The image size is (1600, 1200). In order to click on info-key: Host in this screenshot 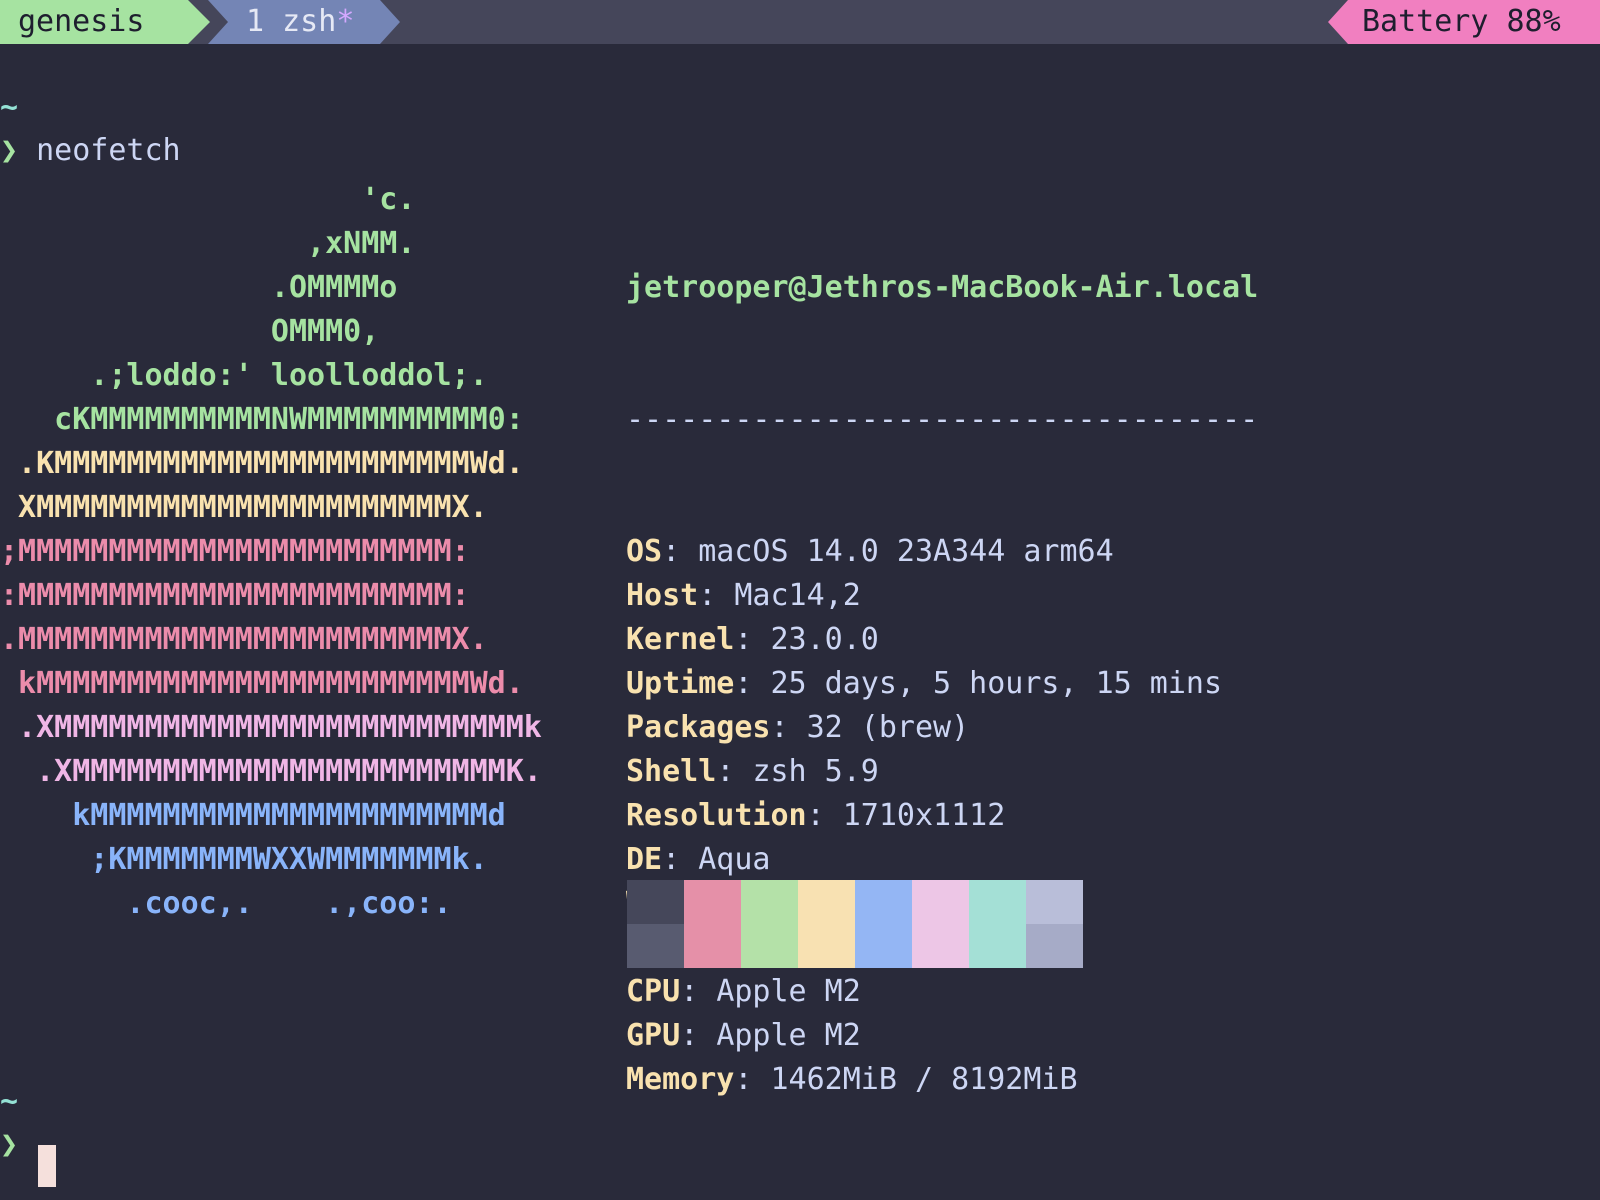, I will do `click(662, 595)`.